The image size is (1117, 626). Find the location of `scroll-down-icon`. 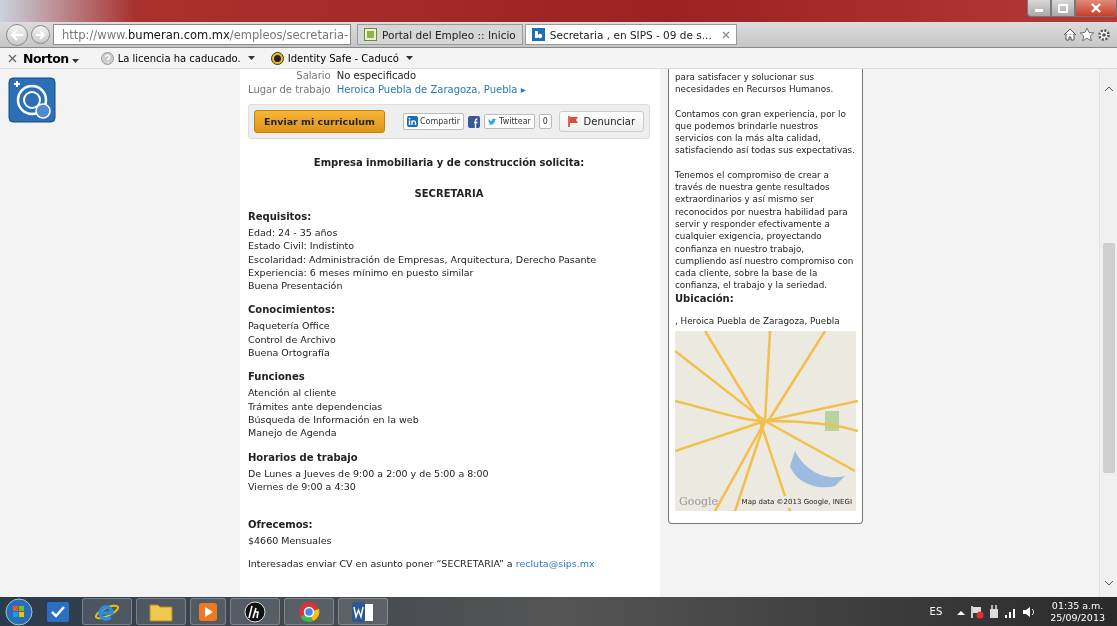

scroll-down-icon is located at coordinates (1108, 583).